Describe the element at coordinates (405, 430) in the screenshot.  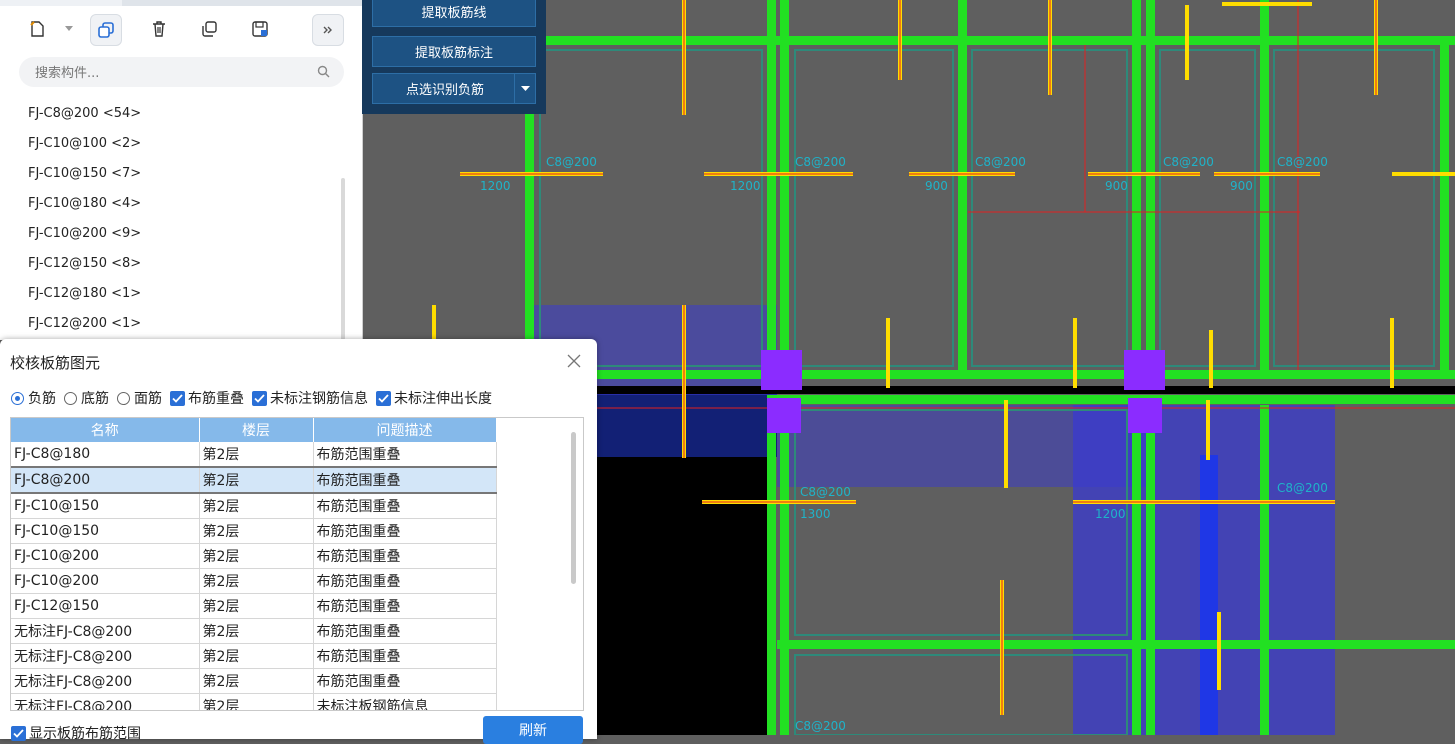
I see `column-header-issue: 问题描述` at that location.